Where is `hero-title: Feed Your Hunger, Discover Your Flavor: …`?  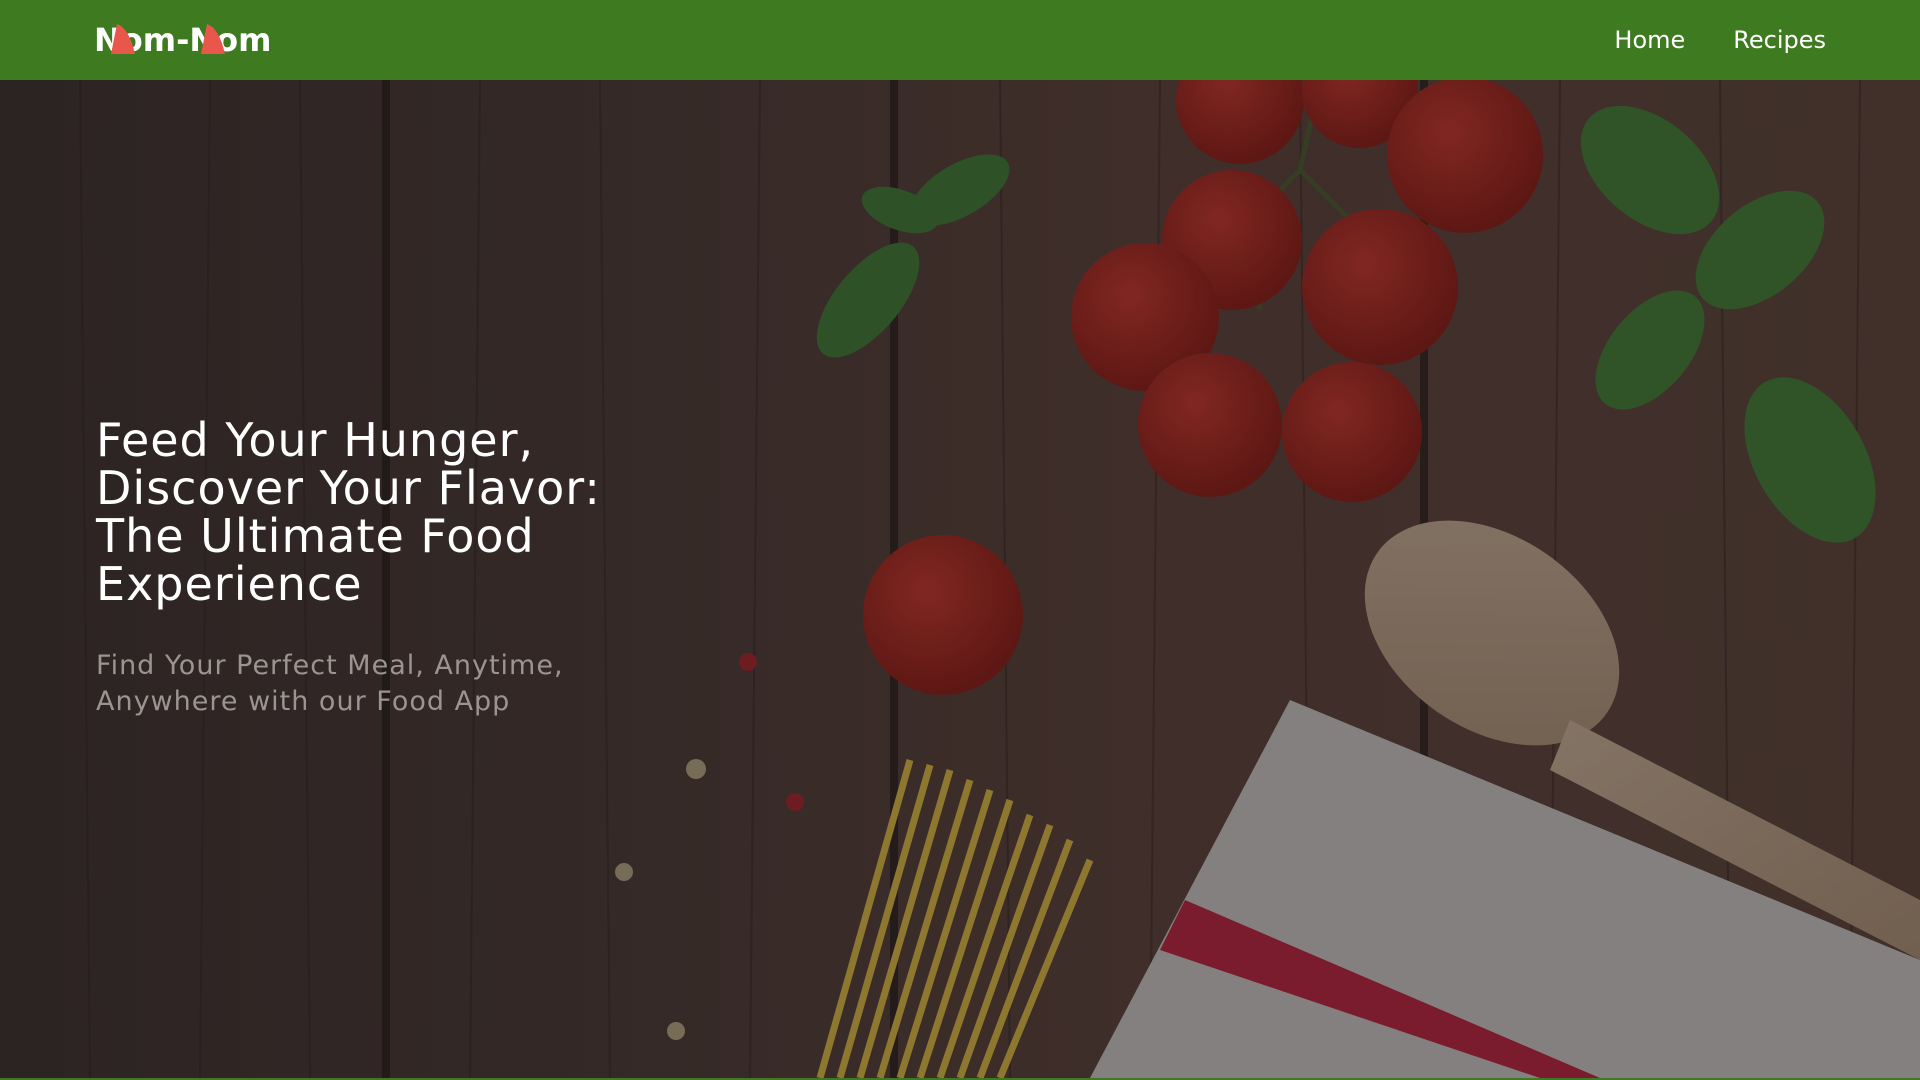
hero-title: Feed Your Hunger, Discover Your Flavor: … is located at coordinates (348, 512).